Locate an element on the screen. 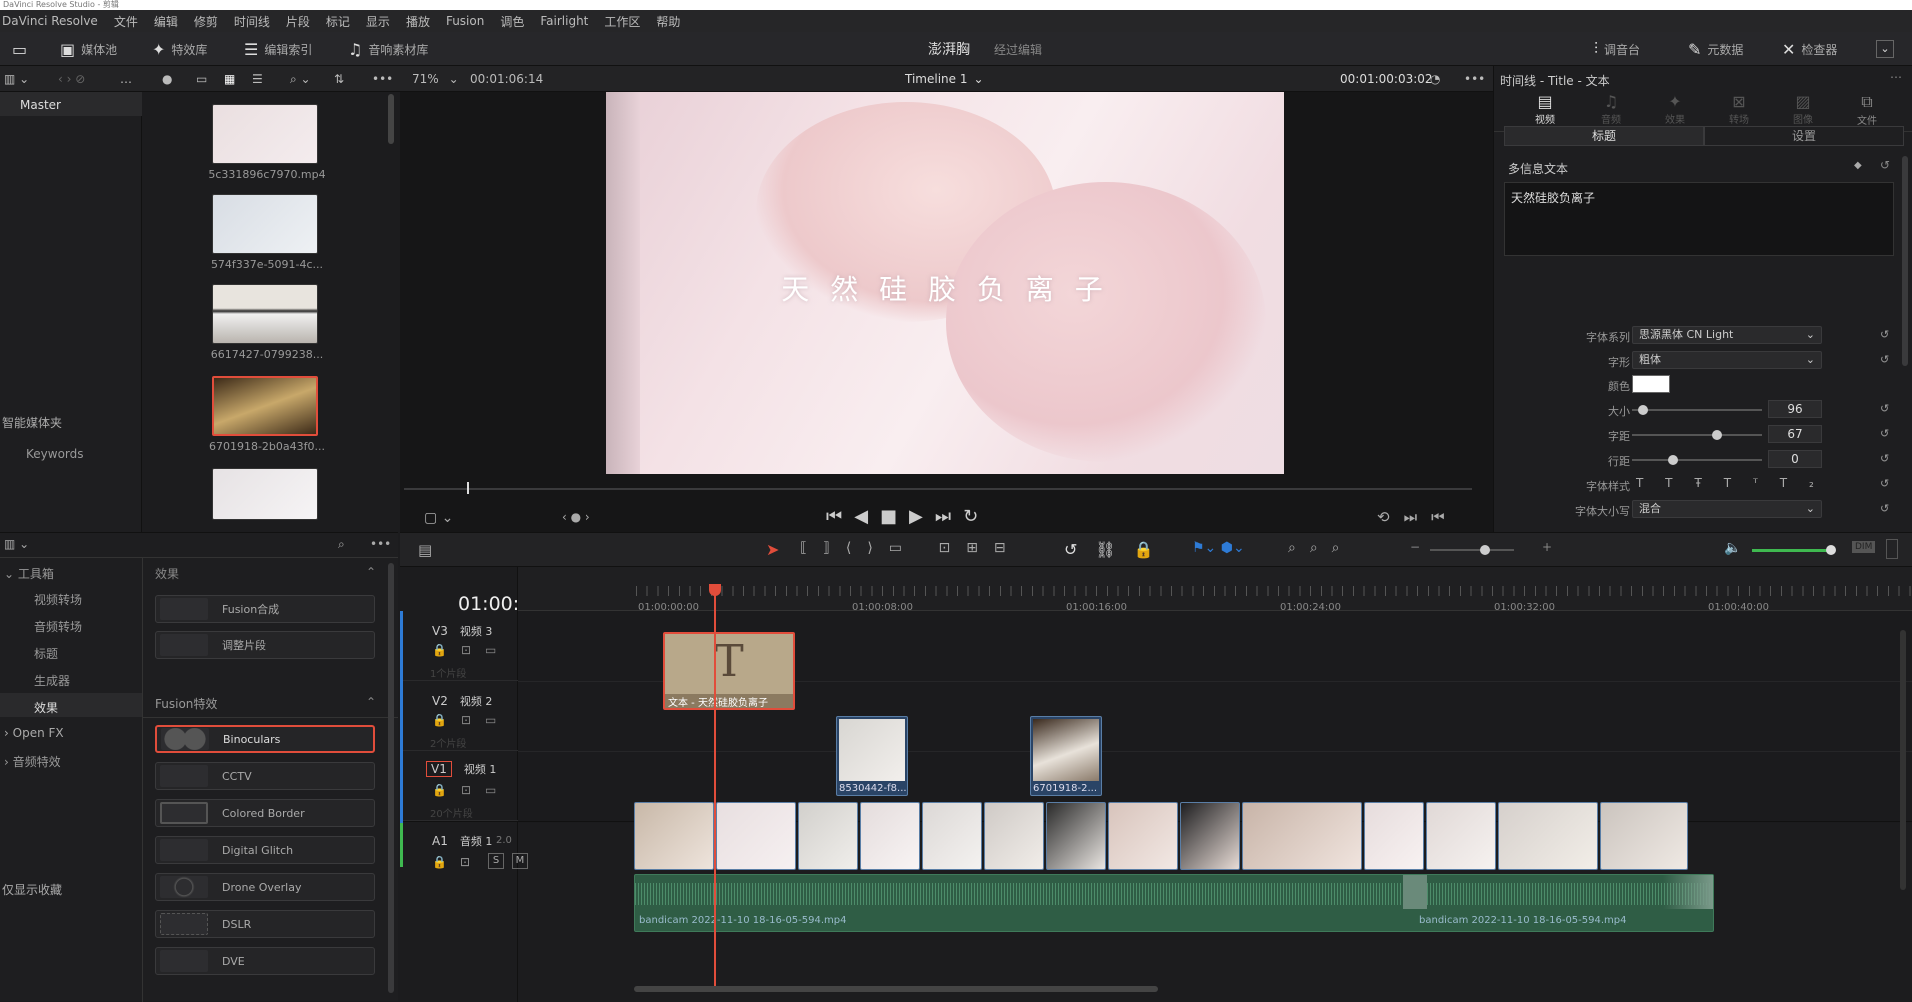  effects-library-button: ✦ 特效库 is located at coordinates (179, 49).